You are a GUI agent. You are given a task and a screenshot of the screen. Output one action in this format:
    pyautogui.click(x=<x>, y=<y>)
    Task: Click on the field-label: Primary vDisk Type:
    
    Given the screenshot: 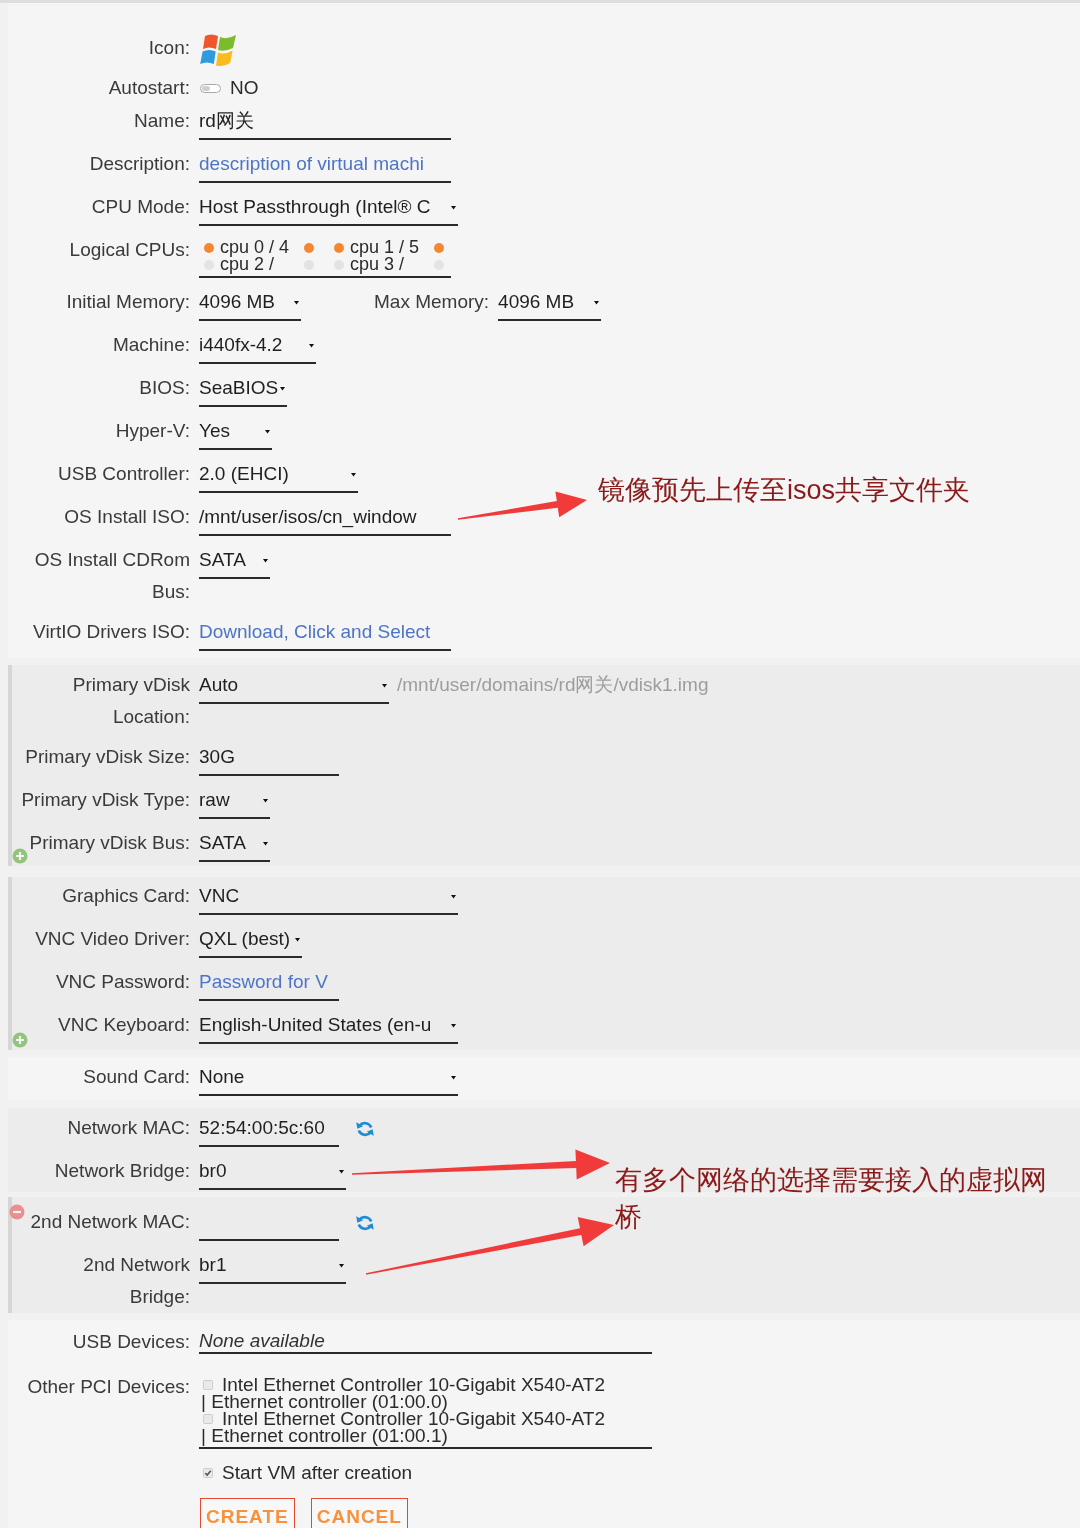 What is the action you would take?
    pyautogui.click(x=105, y=800)
    